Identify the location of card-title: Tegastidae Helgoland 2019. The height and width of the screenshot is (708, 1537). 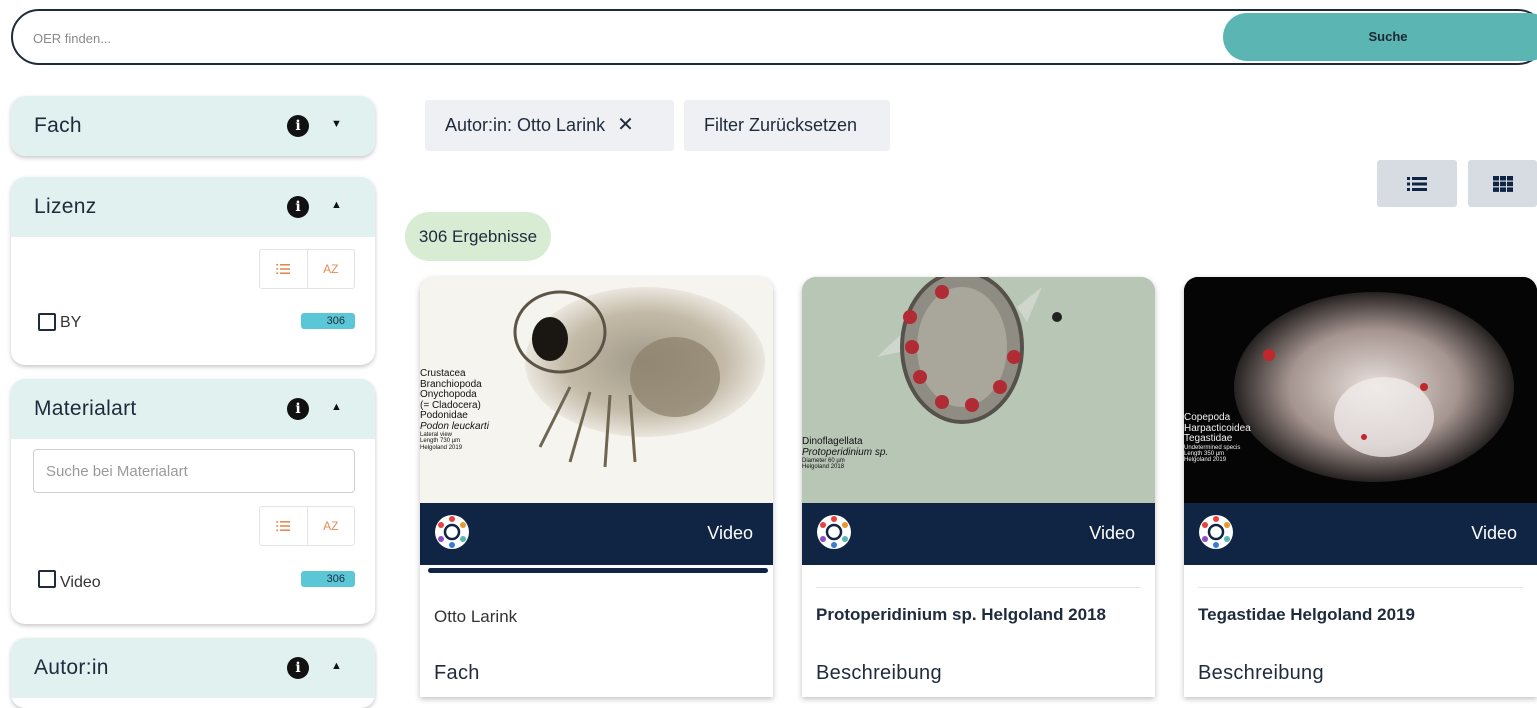
(1306, 615).